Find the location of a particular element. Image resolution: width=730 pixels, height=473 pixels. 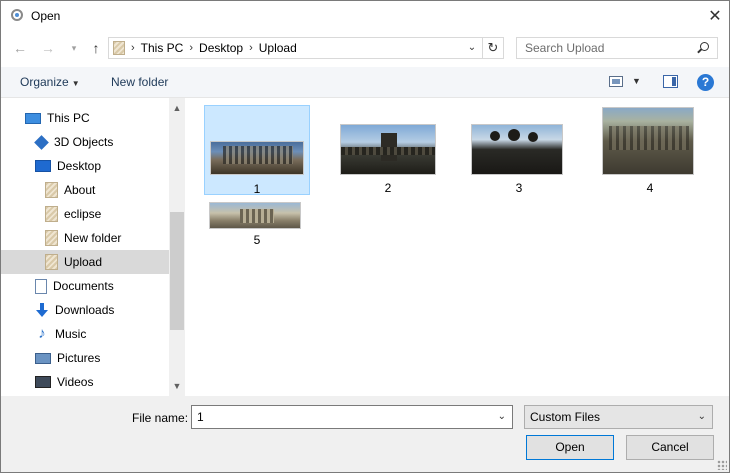

scroll-up-arrow-icon: ▲ is located at coordinates (177, 108).